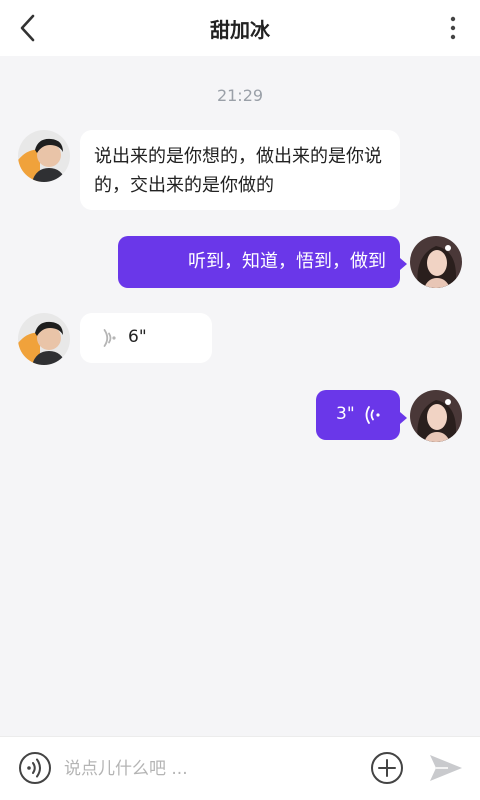 Image resolution: width=480 pixels, height=800 pixels. I want to click on voice-duration: 6", so click(137, 337).